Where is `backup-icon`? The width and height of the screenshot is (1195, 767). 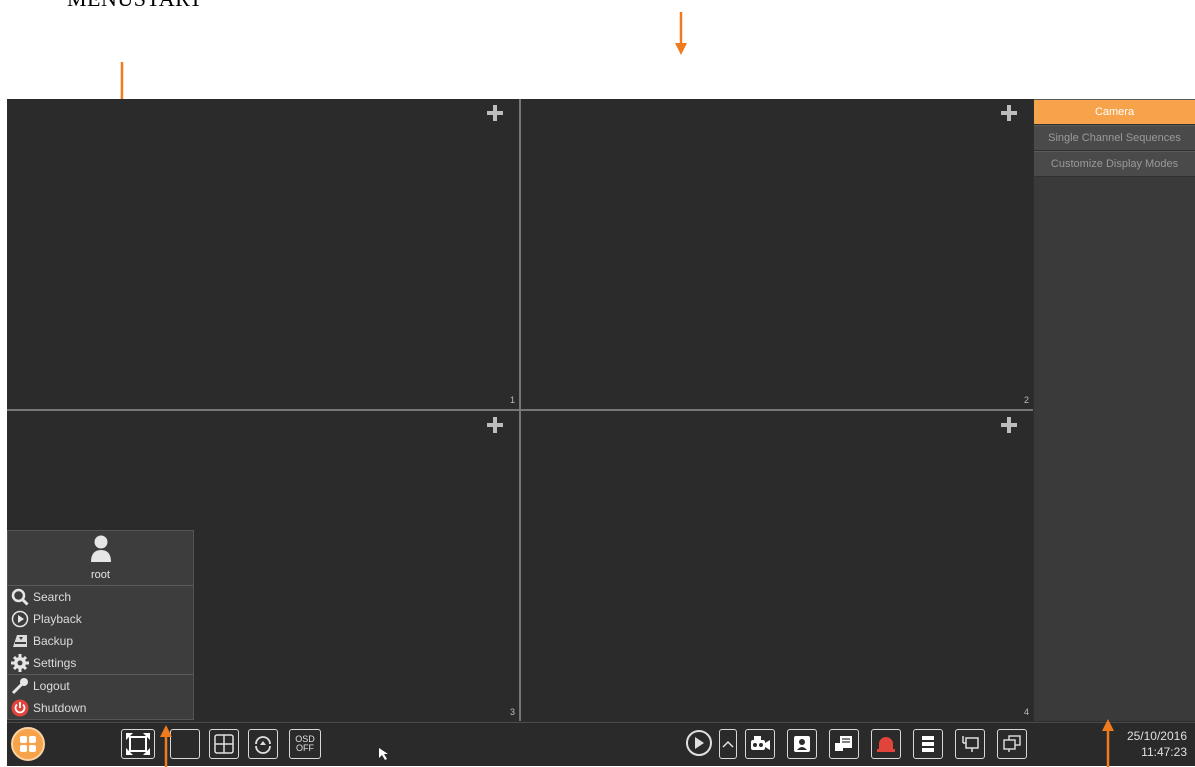 backup-icon is located at coordinates (20, 641).